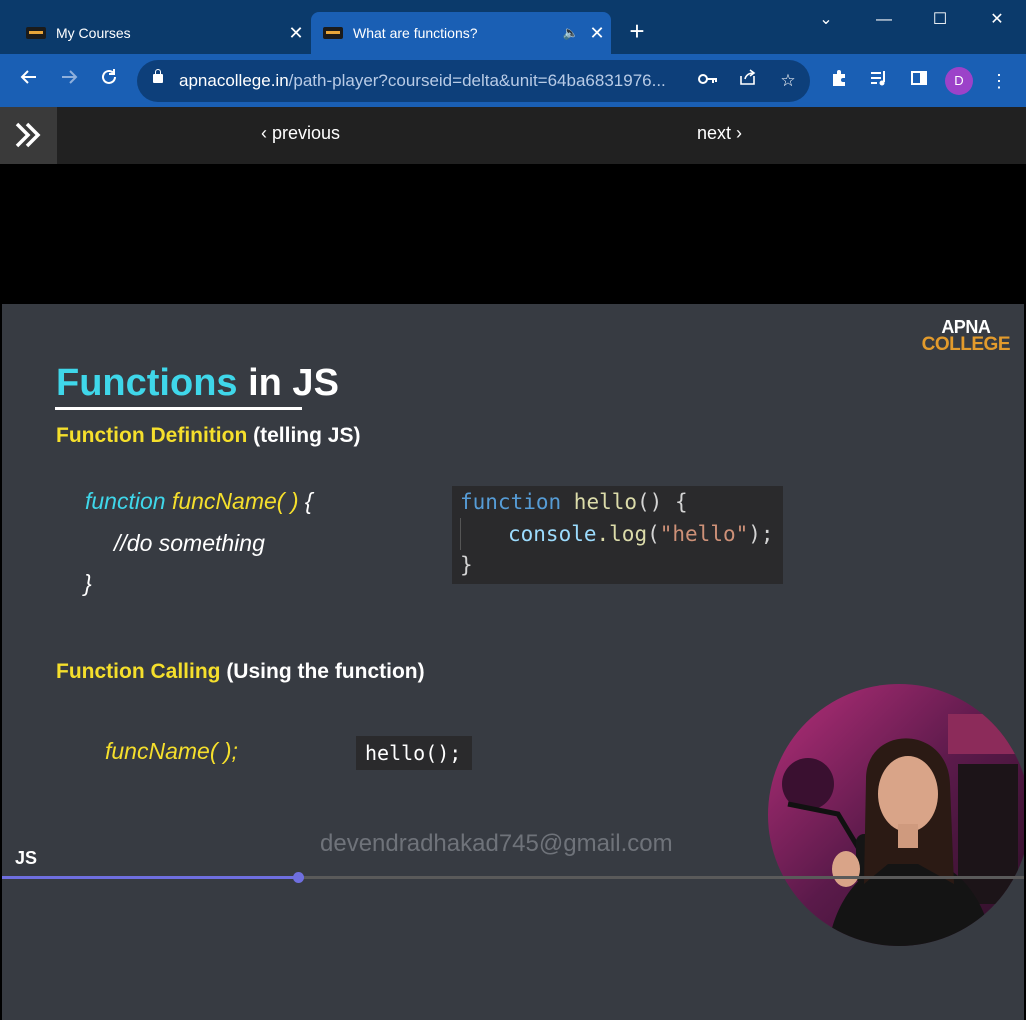 Image resolution: width=1026 pixels, height=1020 pixels. What do you see at coordinates (415, 33) in the screenshot?
I see `tab-title: What are functions?` at bounding box center [415, 33].